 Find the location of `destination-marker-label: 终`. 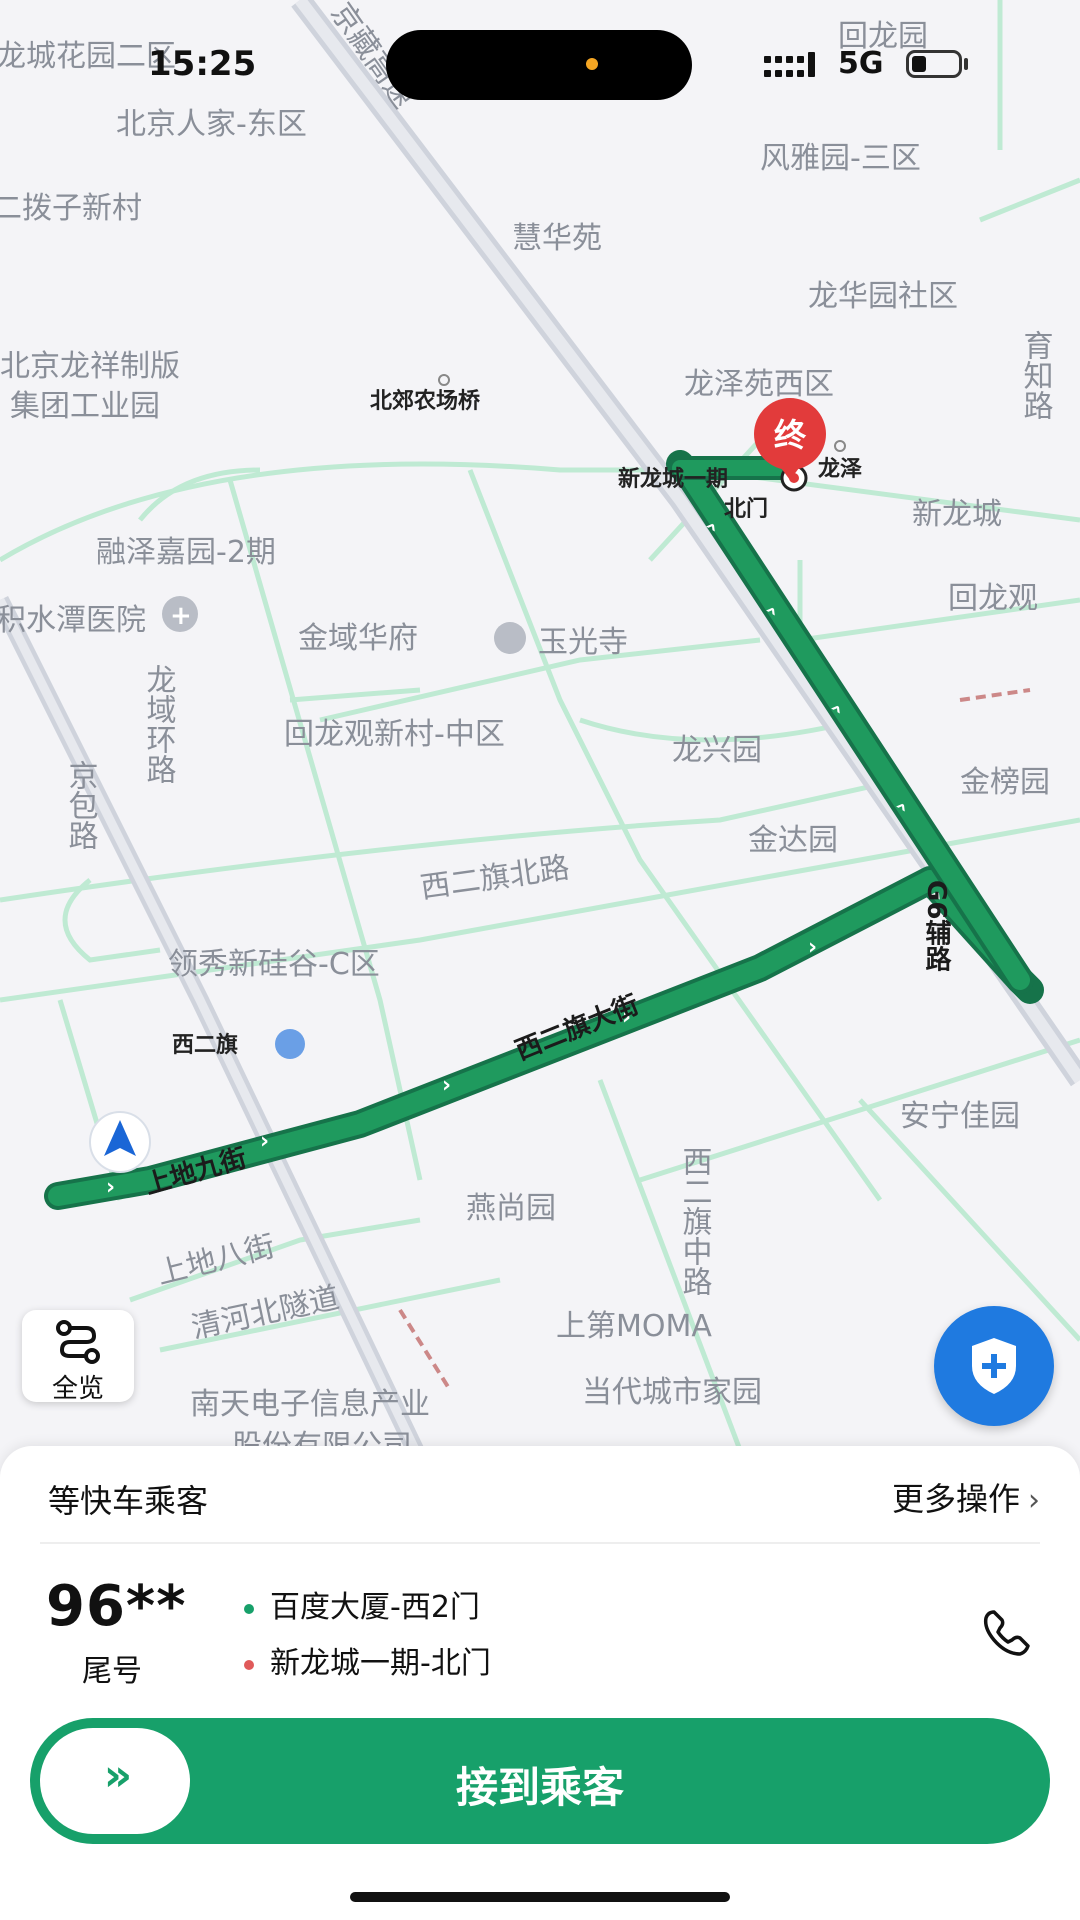

destination-marker-label: 终 is located at coordinates (790, 435).